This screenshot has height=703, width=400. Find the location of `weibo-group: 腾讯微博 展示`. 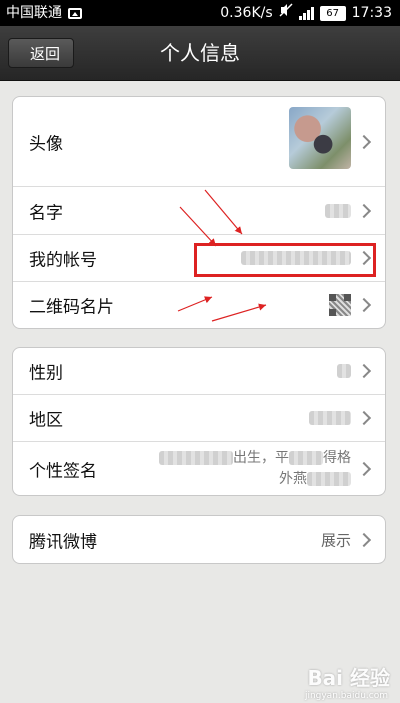

weibo-group: 腾讯微博 展示 is located at coordinates (199, 539).